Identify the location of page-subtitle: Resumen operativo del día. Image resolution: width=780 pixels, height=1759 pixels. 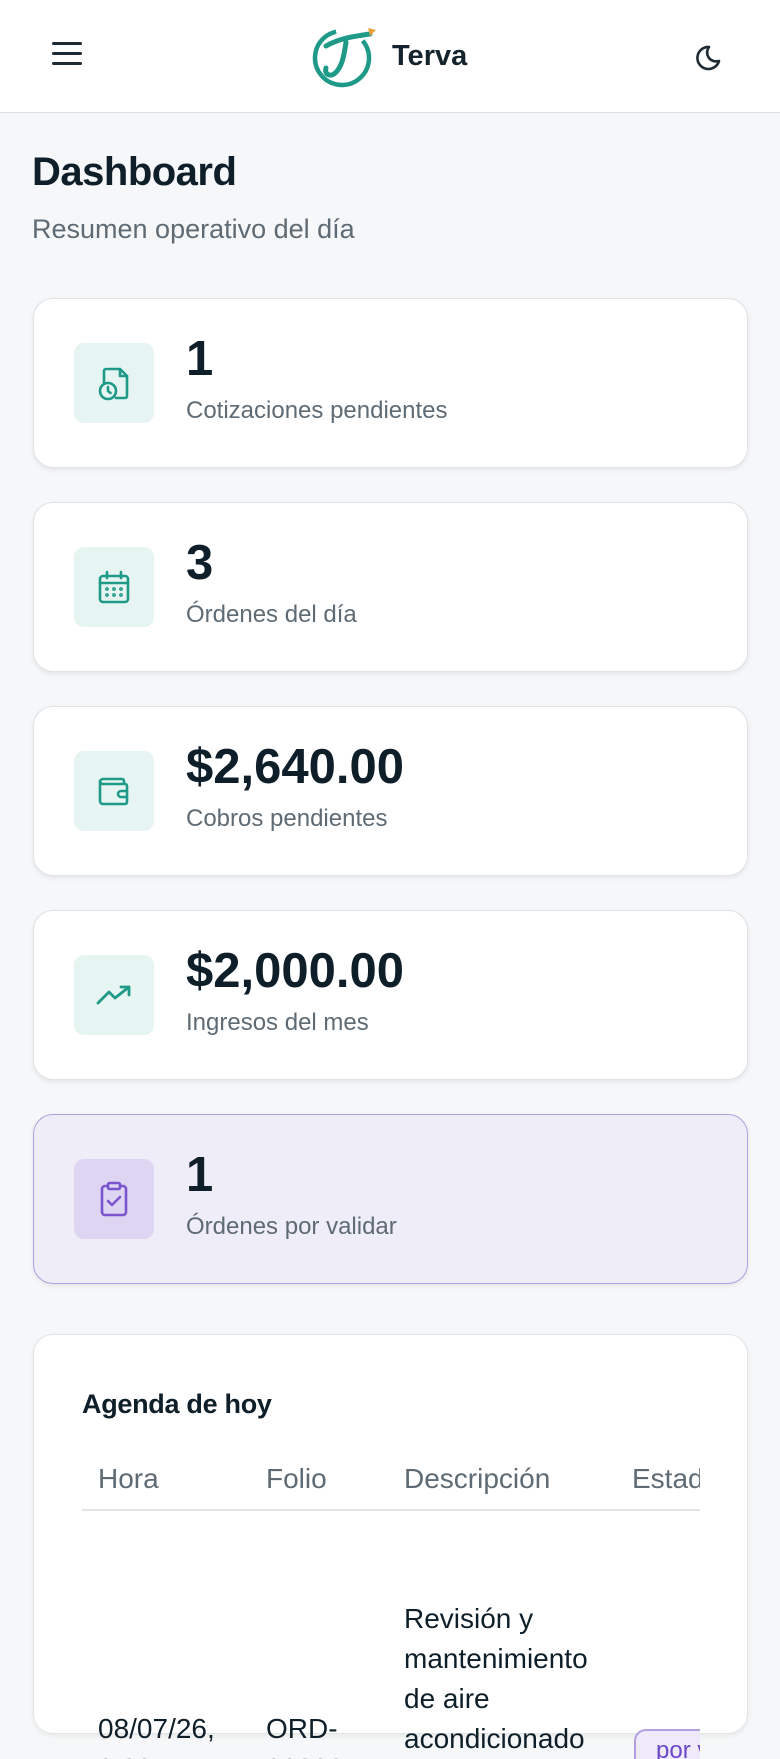
(193, 229).